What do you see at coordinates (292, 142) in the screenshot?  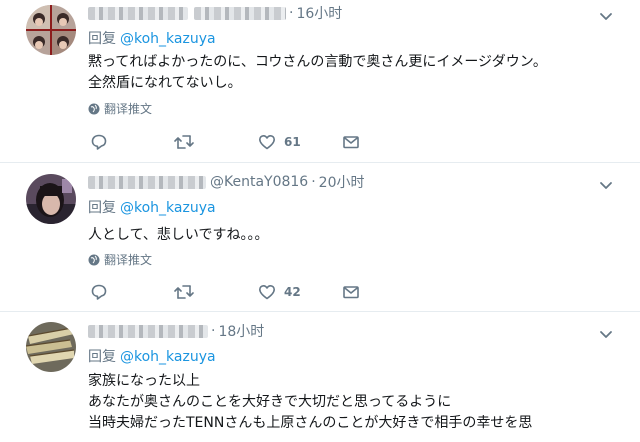 I see `like-count: 61` at bounding box center [292, 142].